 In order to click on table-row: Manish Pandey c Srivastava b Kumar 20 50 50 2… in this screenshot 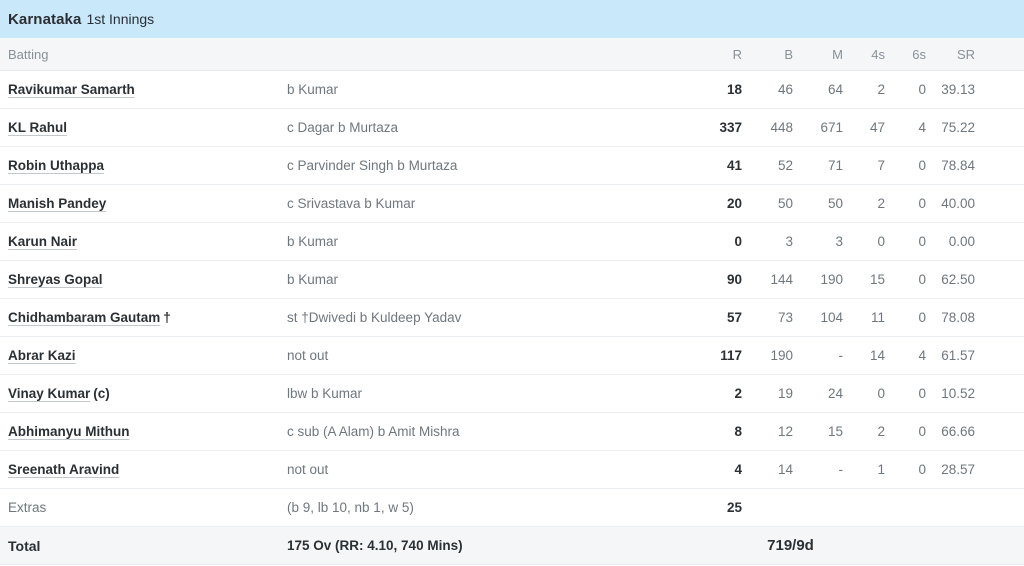, I will do `click(512, 204)`.